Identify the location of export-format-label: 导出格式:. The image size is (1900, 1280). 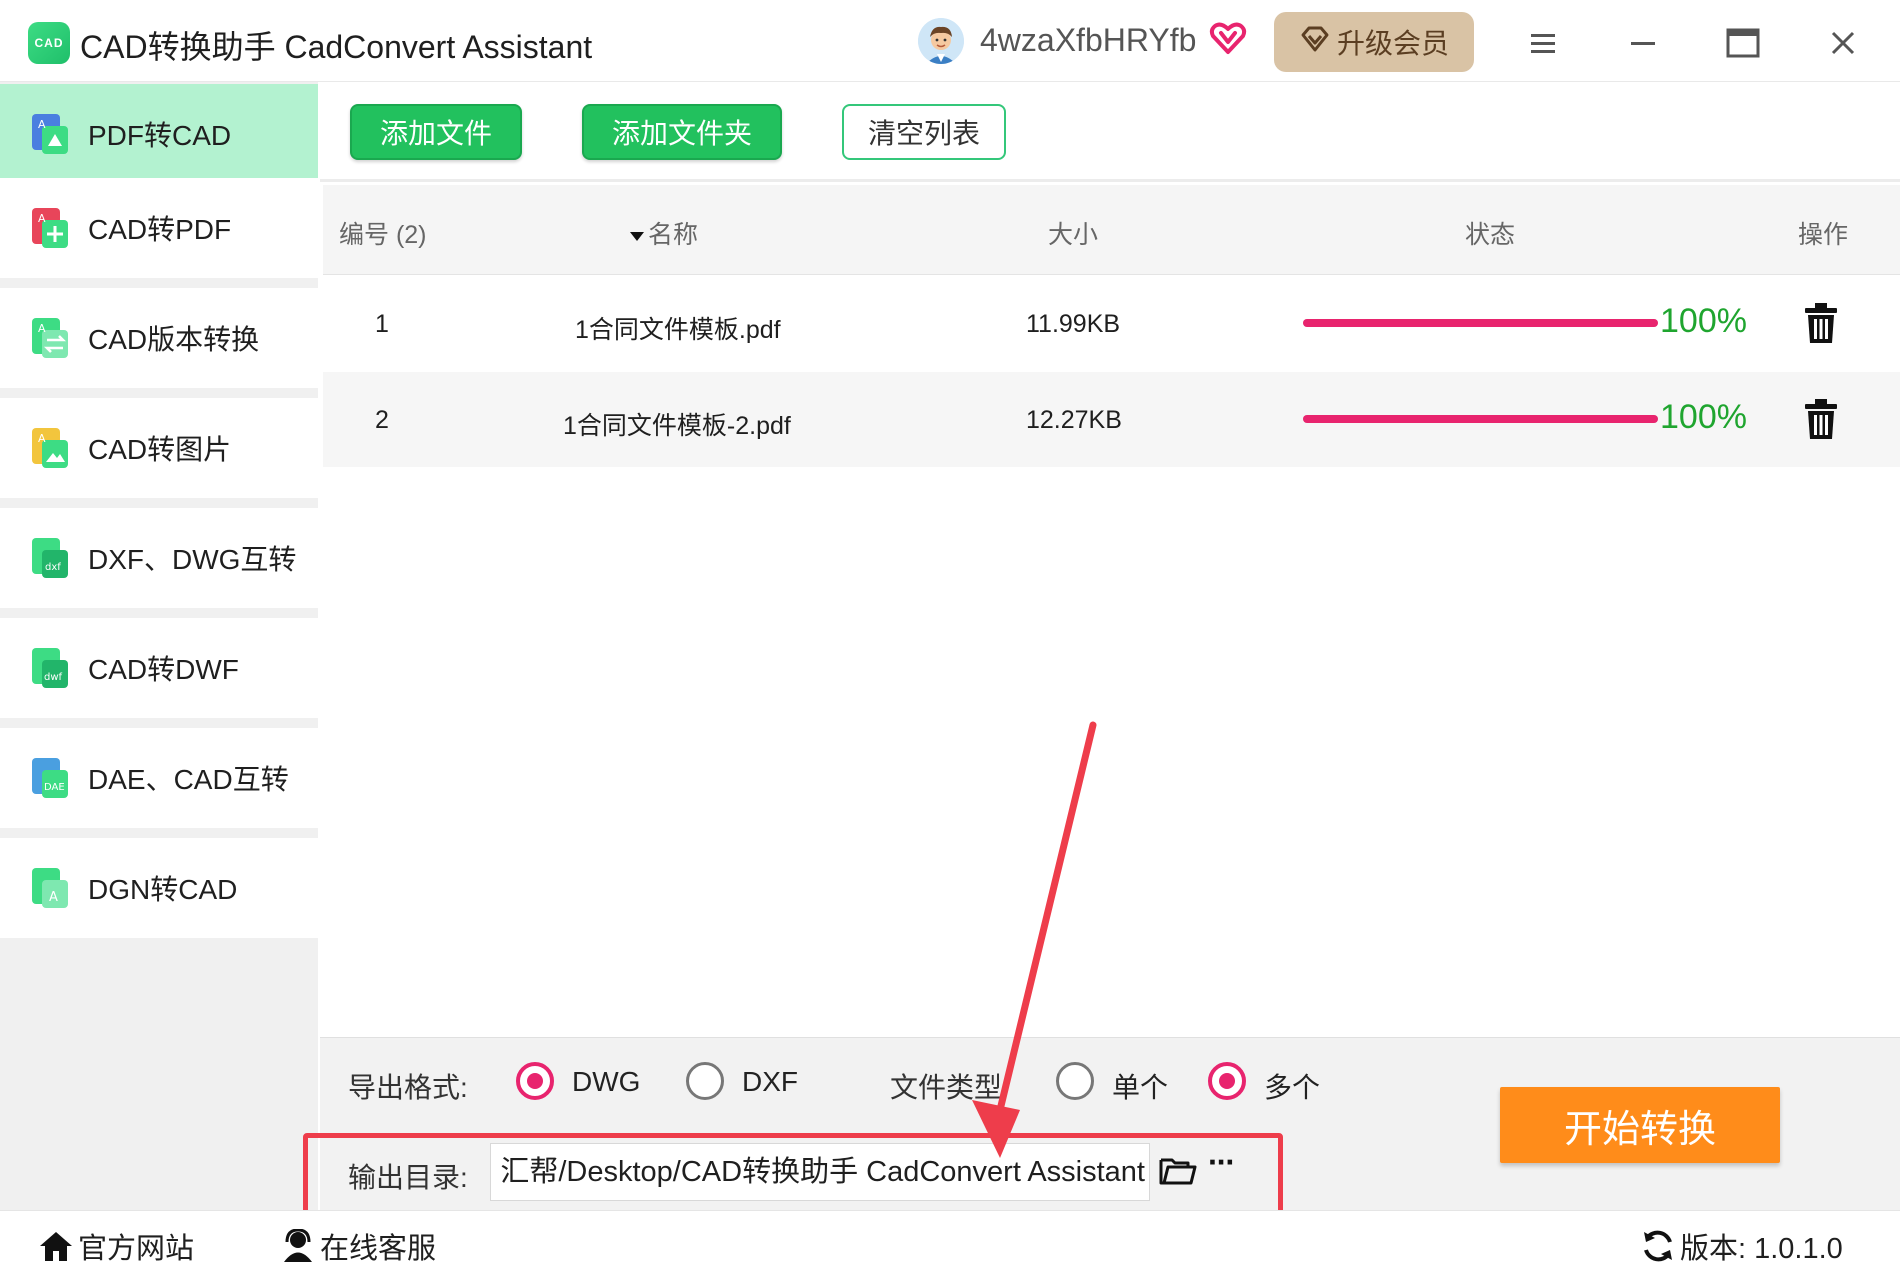
(408, 1087).